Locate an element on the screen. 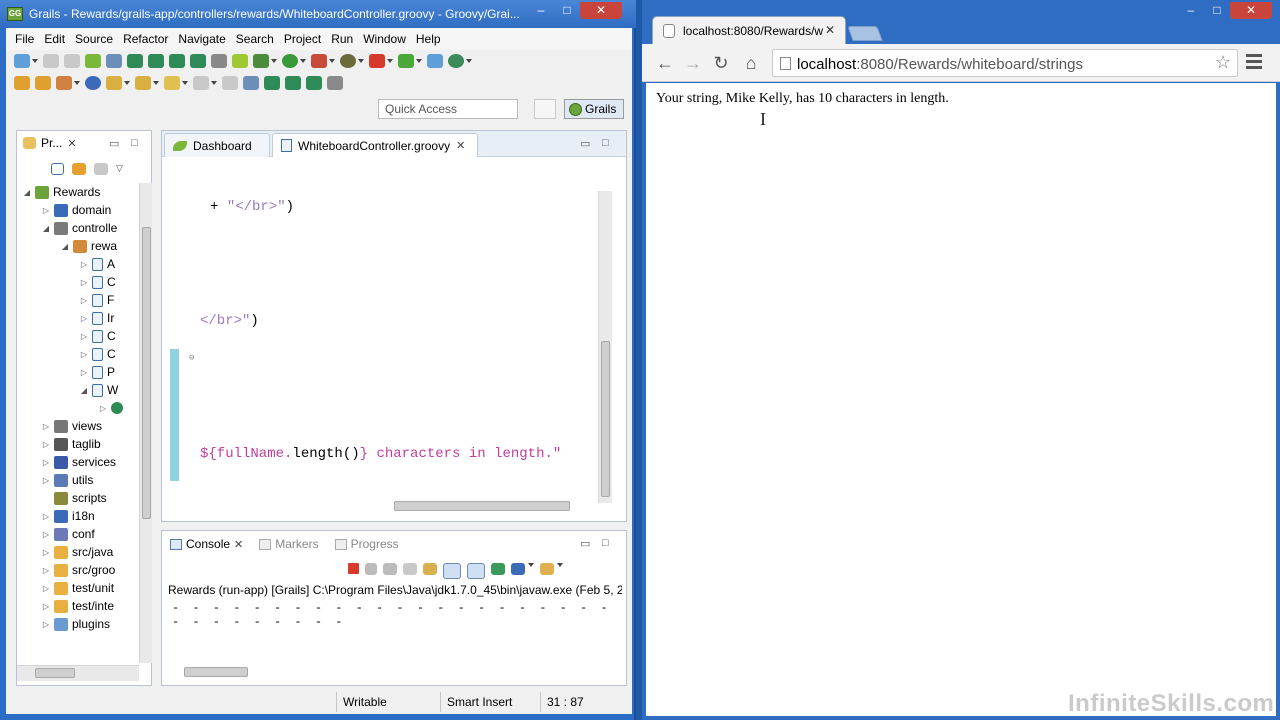 The image size is (1280, 720). globe-icon is located at coordinates (93, 83).